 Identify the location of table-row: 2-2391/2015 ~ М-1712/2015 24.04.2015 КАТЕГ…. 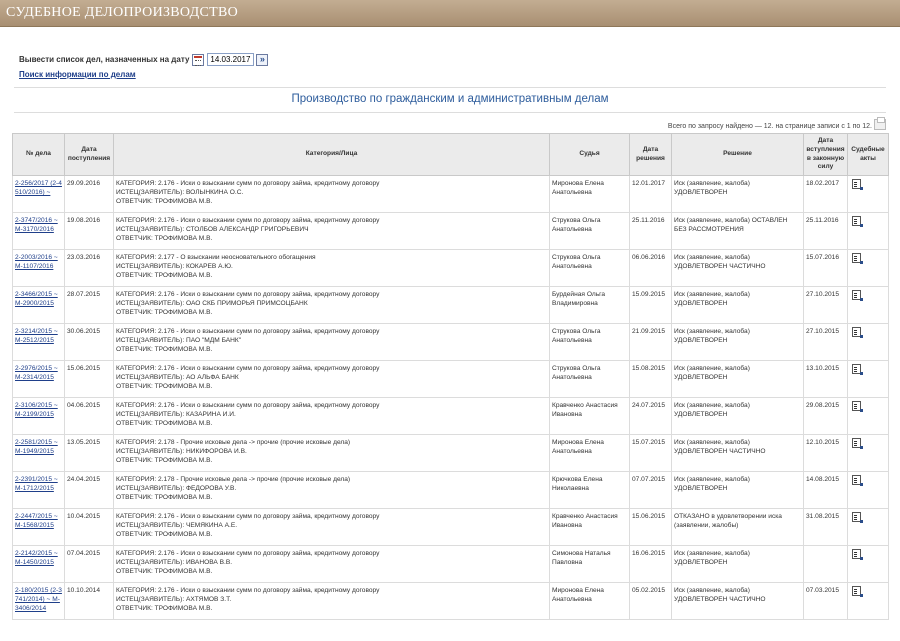
(450, 490).